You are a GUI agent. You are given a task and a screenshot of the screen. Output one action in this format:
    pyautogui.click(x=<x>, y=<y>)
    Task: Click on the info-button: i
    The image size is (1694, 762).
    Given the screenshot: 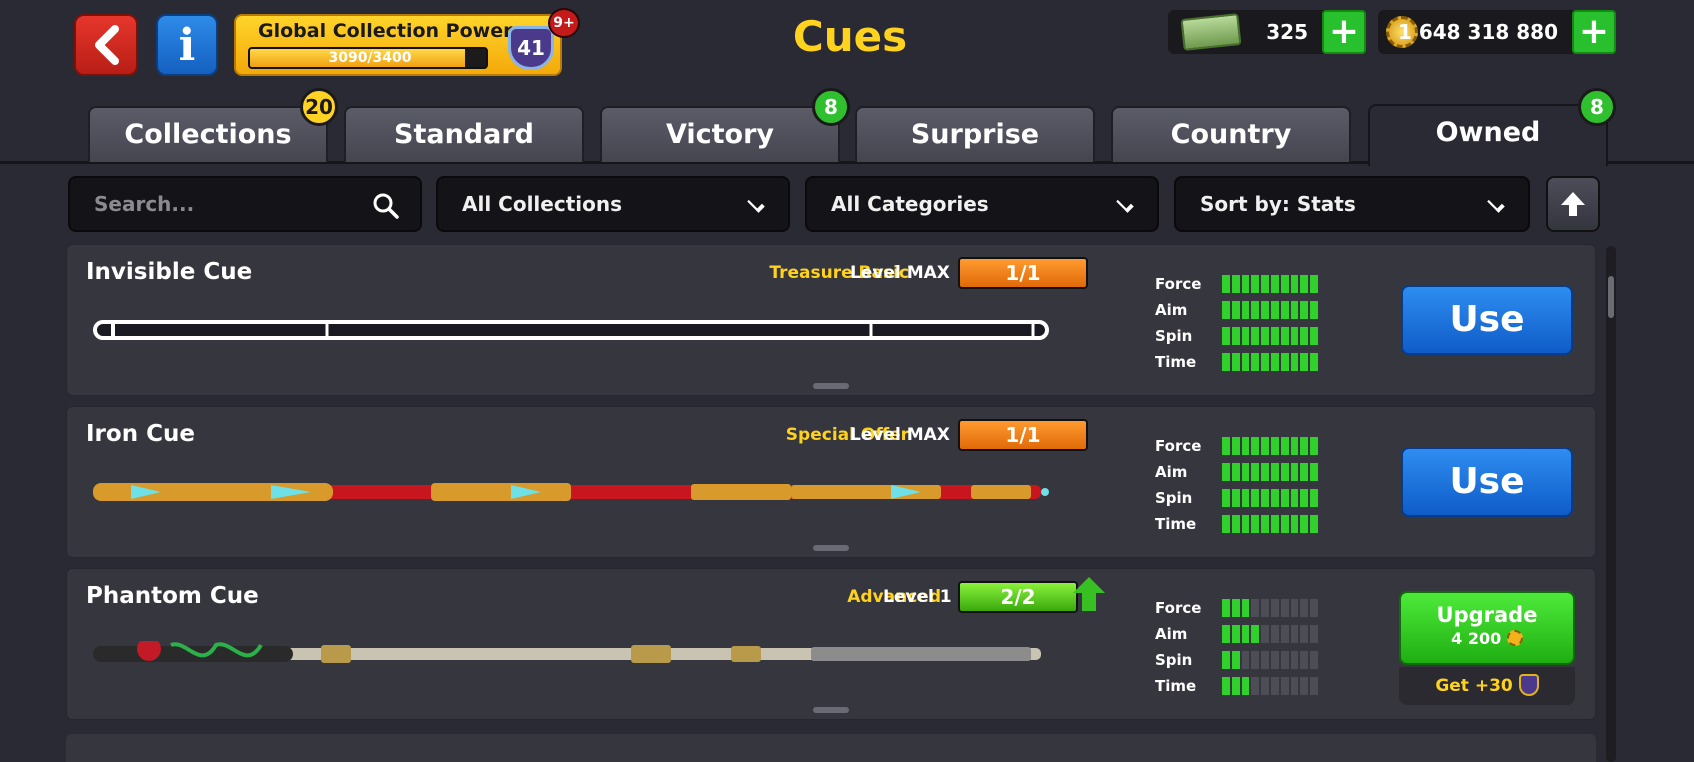 What is the action you would take?
    pyautogui.click(x=187, y=45)
    